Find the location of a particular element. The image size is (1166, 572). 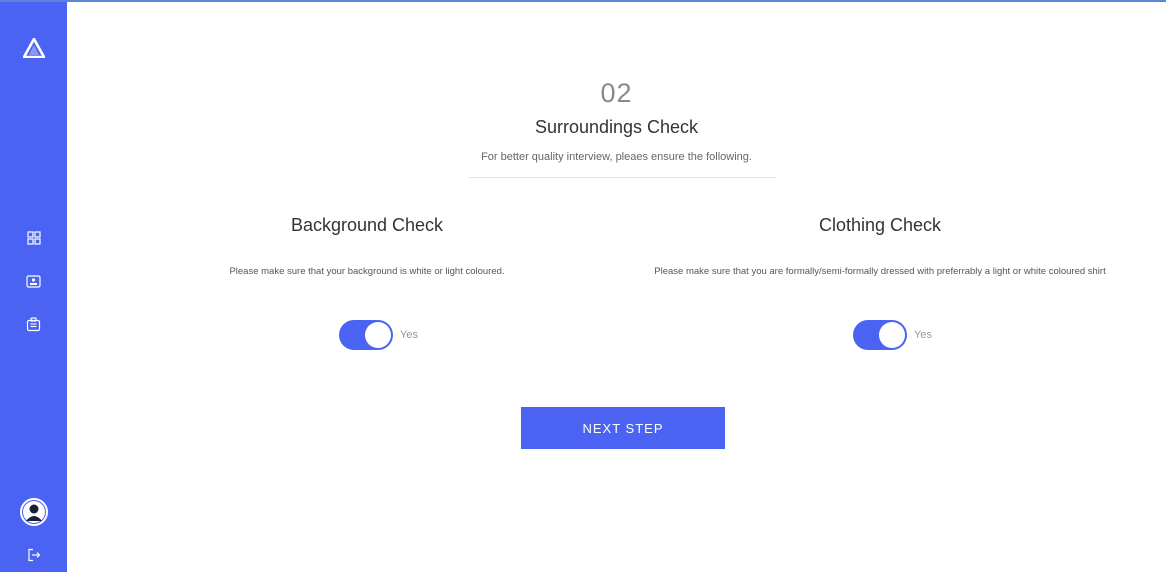

step-number: 02 is located at coordinates (616, 93).